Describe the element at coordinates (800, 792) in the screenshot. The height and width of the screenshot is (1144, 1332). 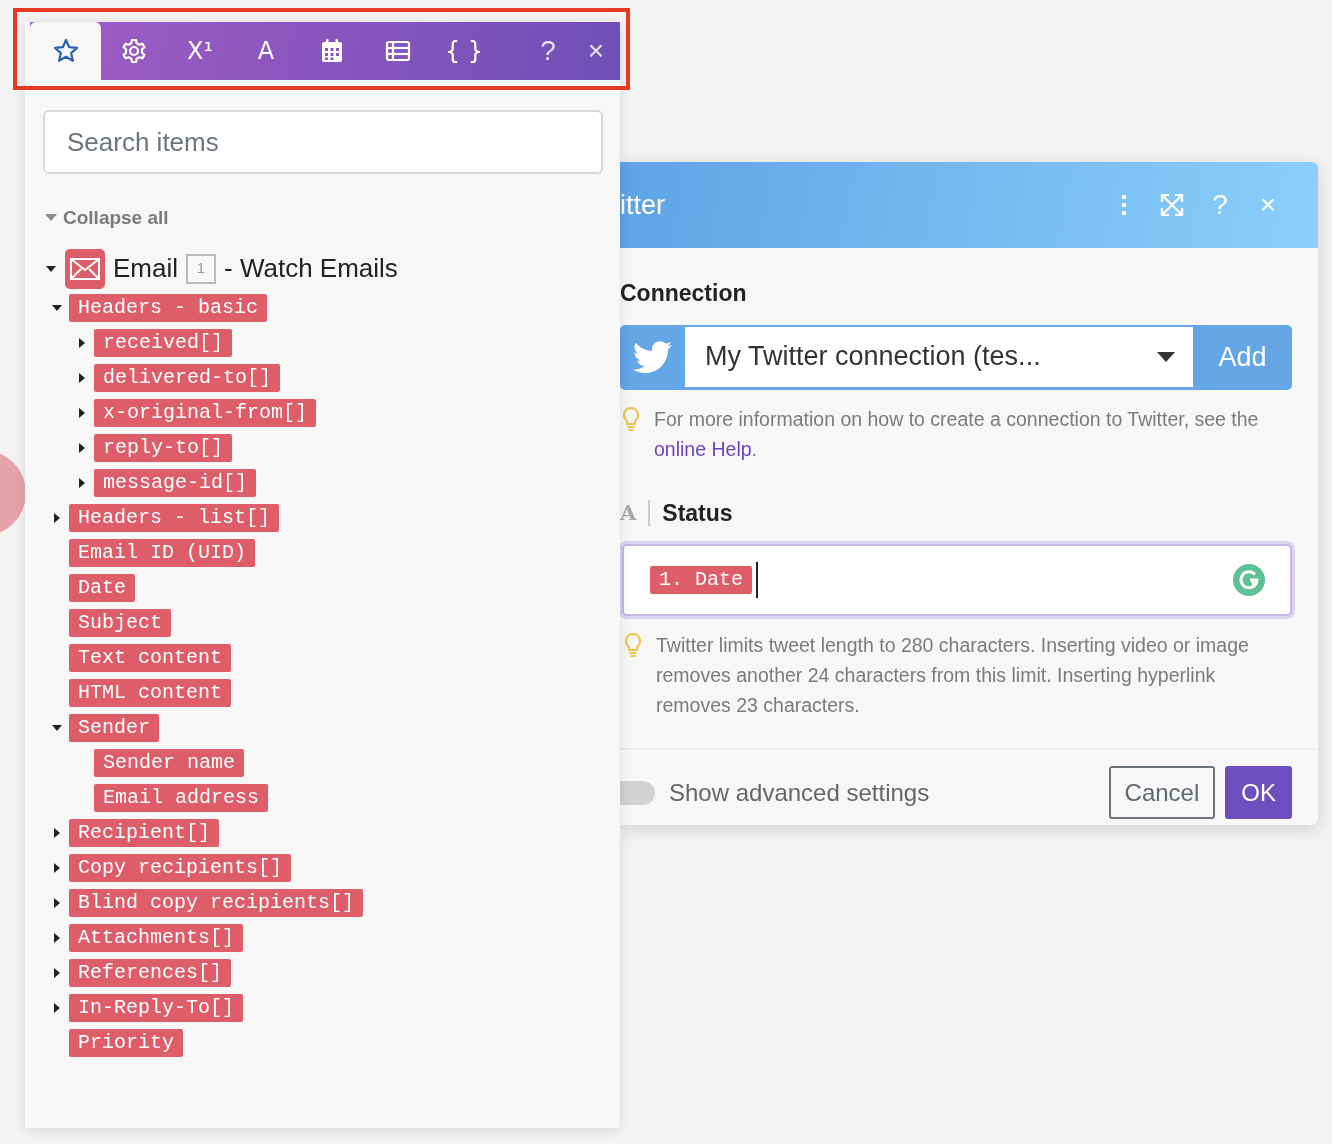
I see `toggle-label: Show advanced settings` at that location.